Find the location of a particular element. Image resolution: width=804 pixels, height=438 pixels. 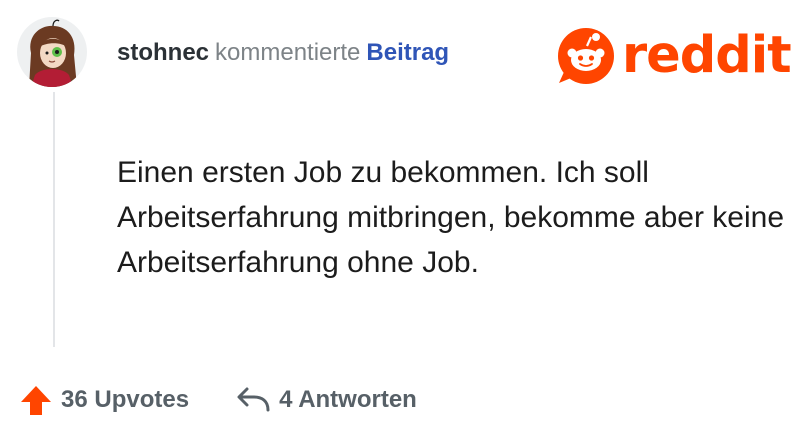

reply-count: 4 Antworten is located at coordinates (348, 399).